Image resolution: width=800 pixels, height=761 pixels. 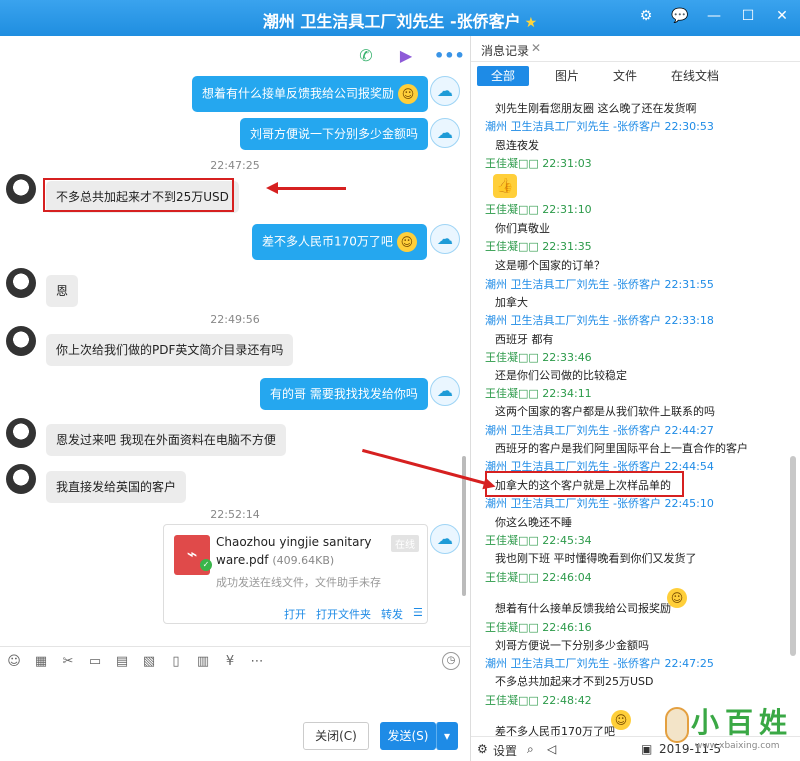 What do you see at coordinates (599, 503) in the screenshot?
I see `history-line: 潮州 卫生洁具工厂刘先生 -张侨客户 22:45:10` at bounding box center [599, 503].